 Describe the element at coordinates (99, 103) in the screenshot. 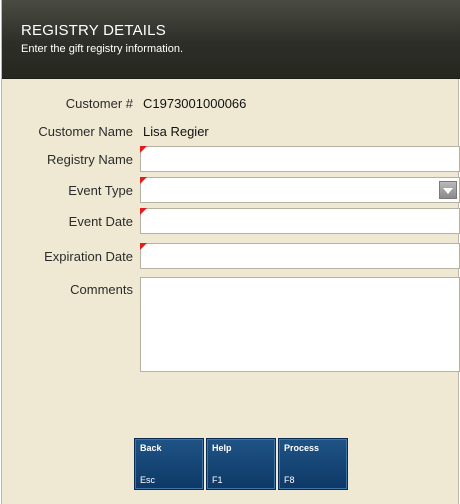

I see `customer-number-label: Customer #` at that location.